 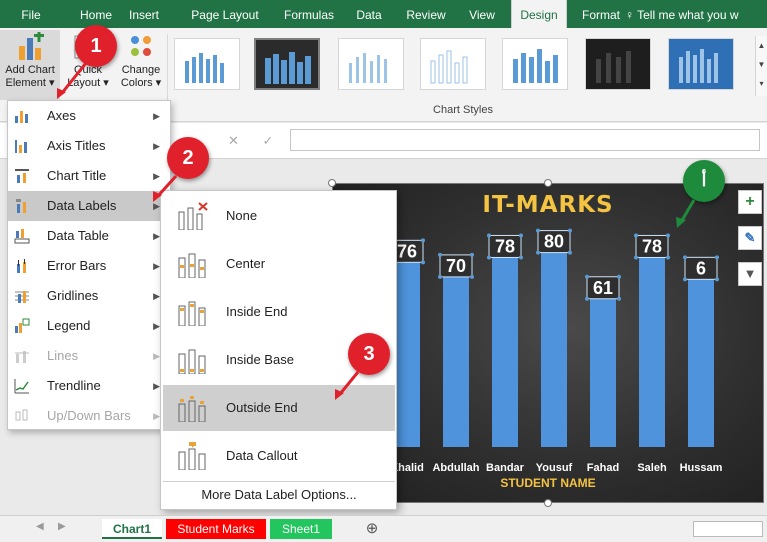 What do you see at coordinates (216, 529) in the screenshot?
I see `sheet-tab-student-marks: Student Marks` at bounding box center [216, 529].